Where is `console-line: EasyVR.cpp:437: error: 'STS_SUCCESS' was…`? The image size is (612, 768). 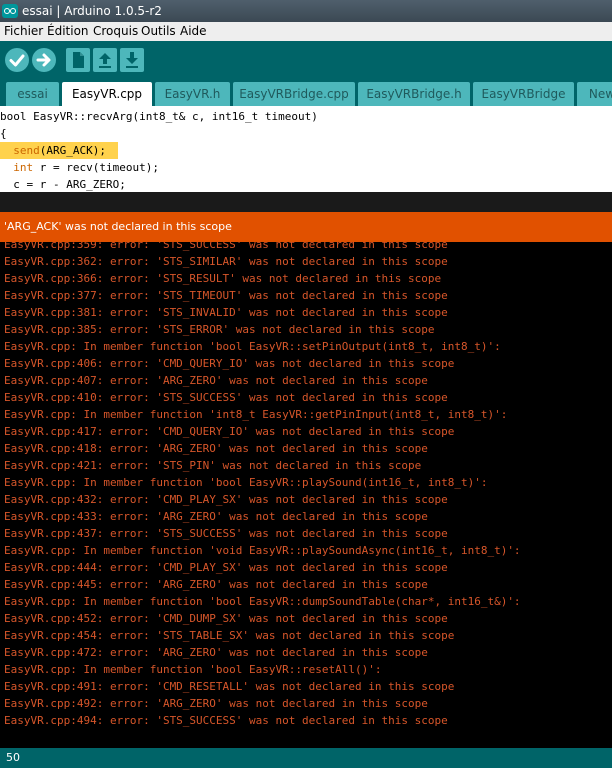
console-line: EasyVR.cpp:437: error: 'STS_SUCCESS' was… is located at coordinates (226, 533).